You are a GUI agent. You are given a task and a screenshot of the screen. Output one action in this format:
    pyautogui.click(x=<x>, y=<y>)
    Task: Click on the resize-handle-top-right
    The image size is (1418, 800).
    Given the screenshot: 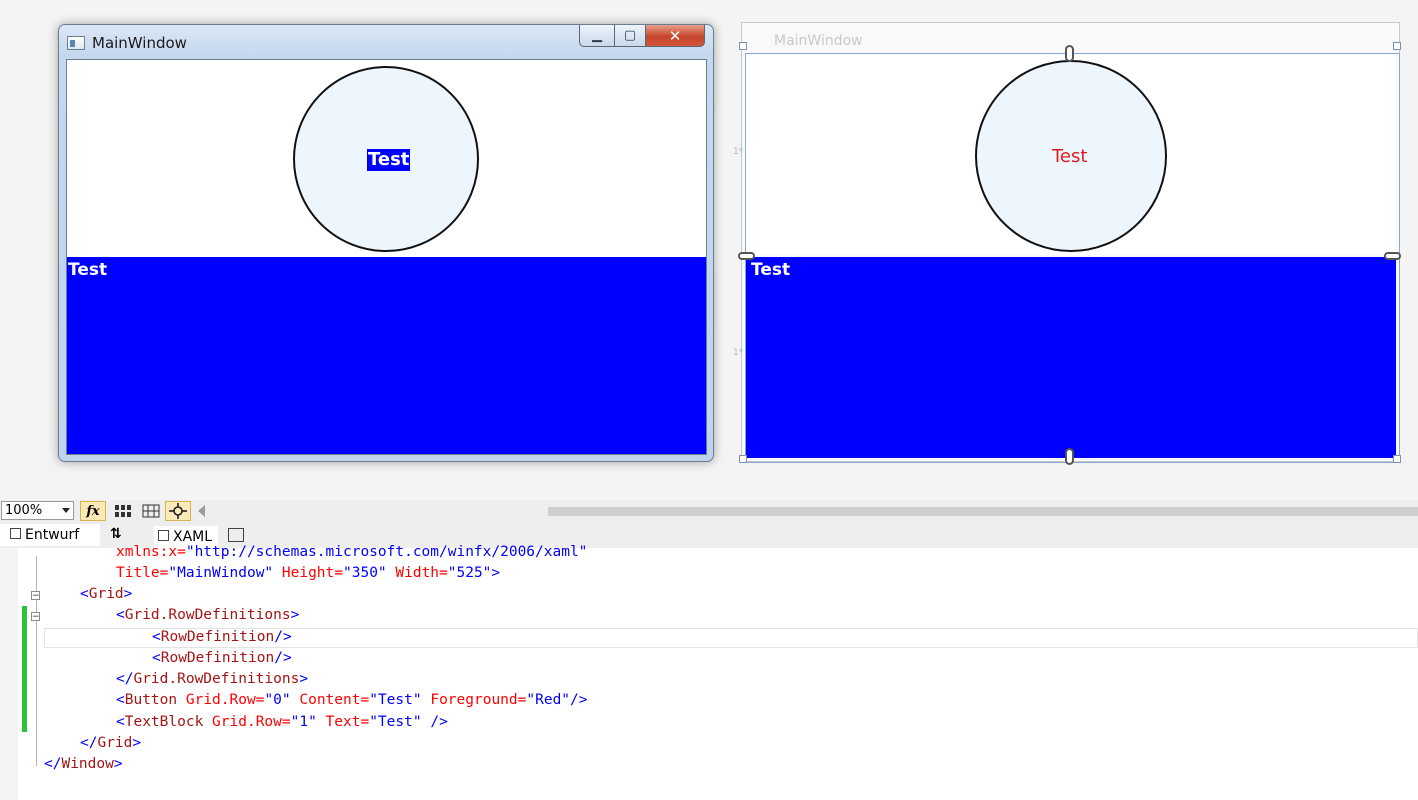 What is the action you would take?
    pyautogui.click(x=1397, y=46)
    